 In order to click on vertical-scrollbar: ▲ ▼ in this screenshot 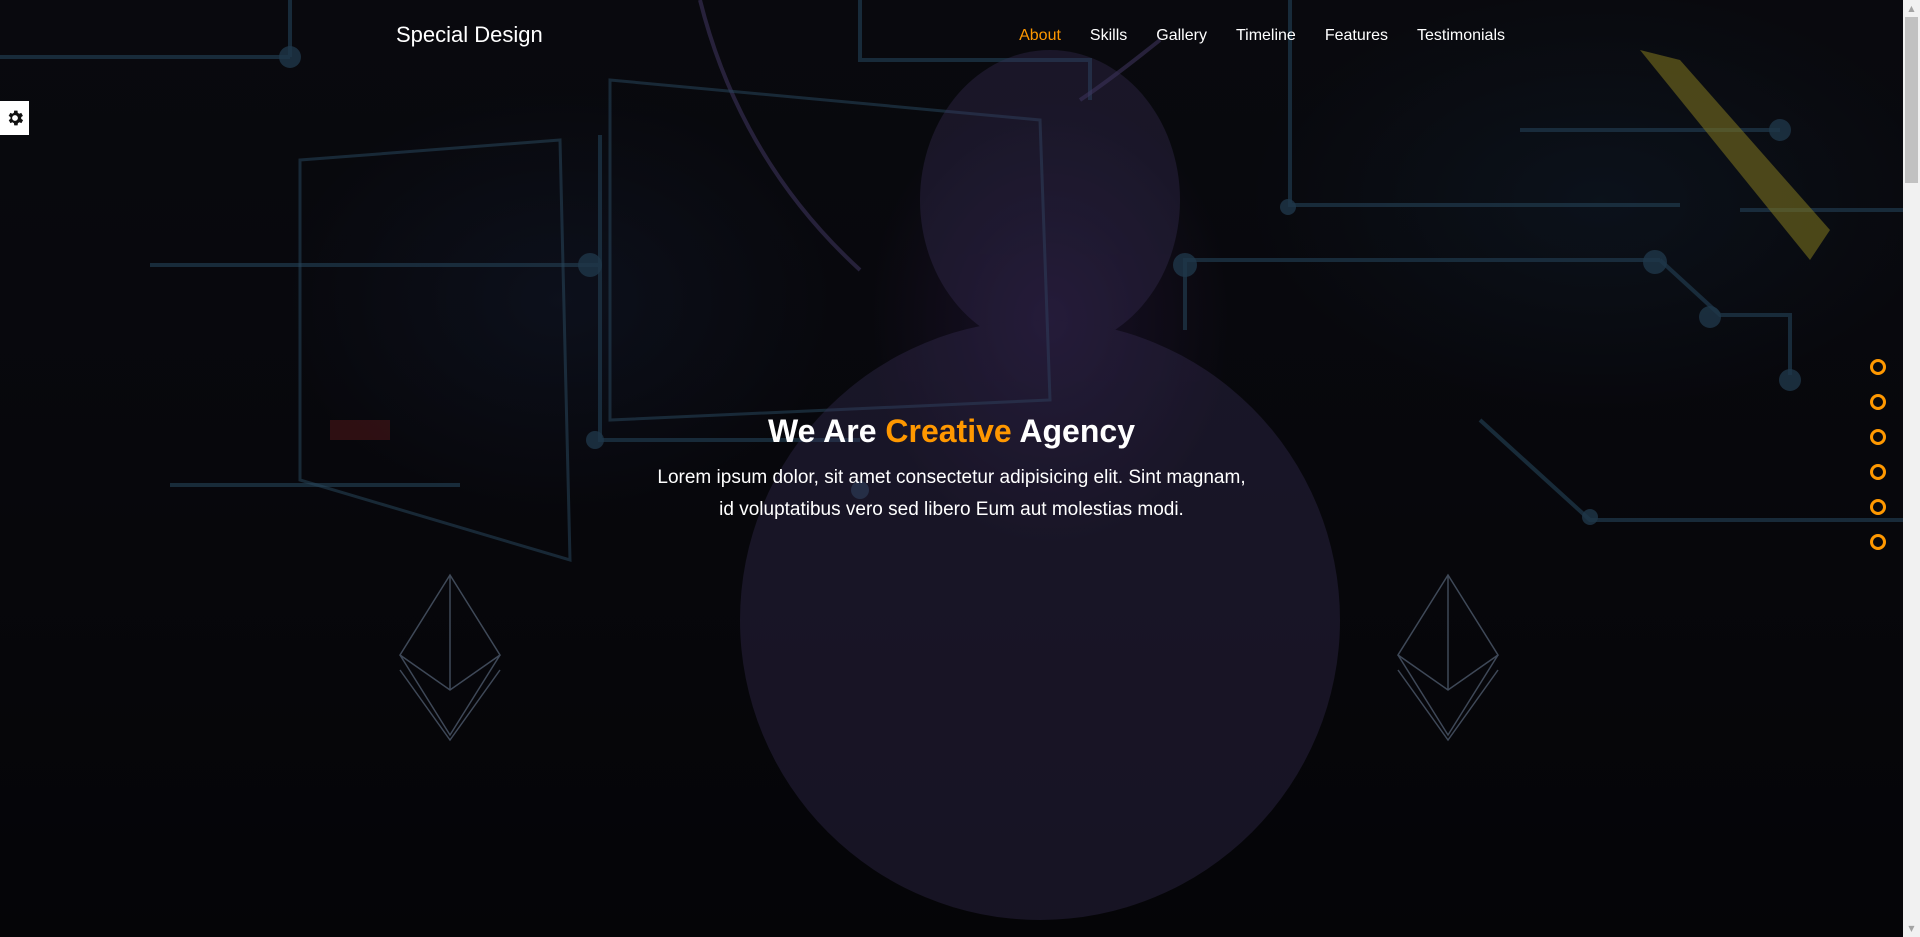, I will do `click(1911, 468)`.